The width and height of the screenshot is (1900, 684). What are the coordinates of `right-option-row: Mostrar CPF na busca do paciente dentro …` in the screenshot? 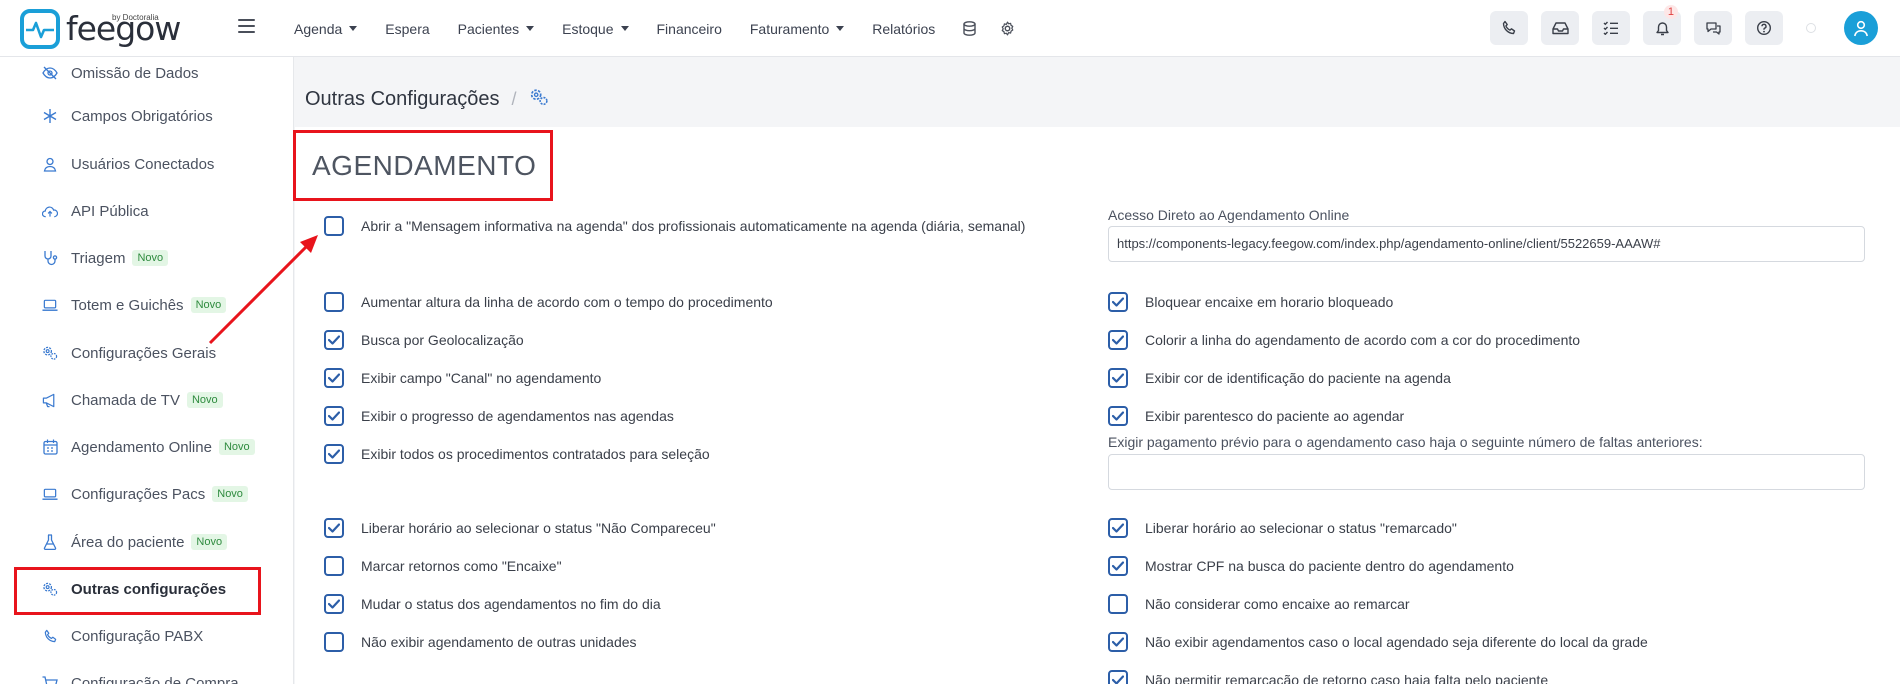 It's located at (1311, 566).